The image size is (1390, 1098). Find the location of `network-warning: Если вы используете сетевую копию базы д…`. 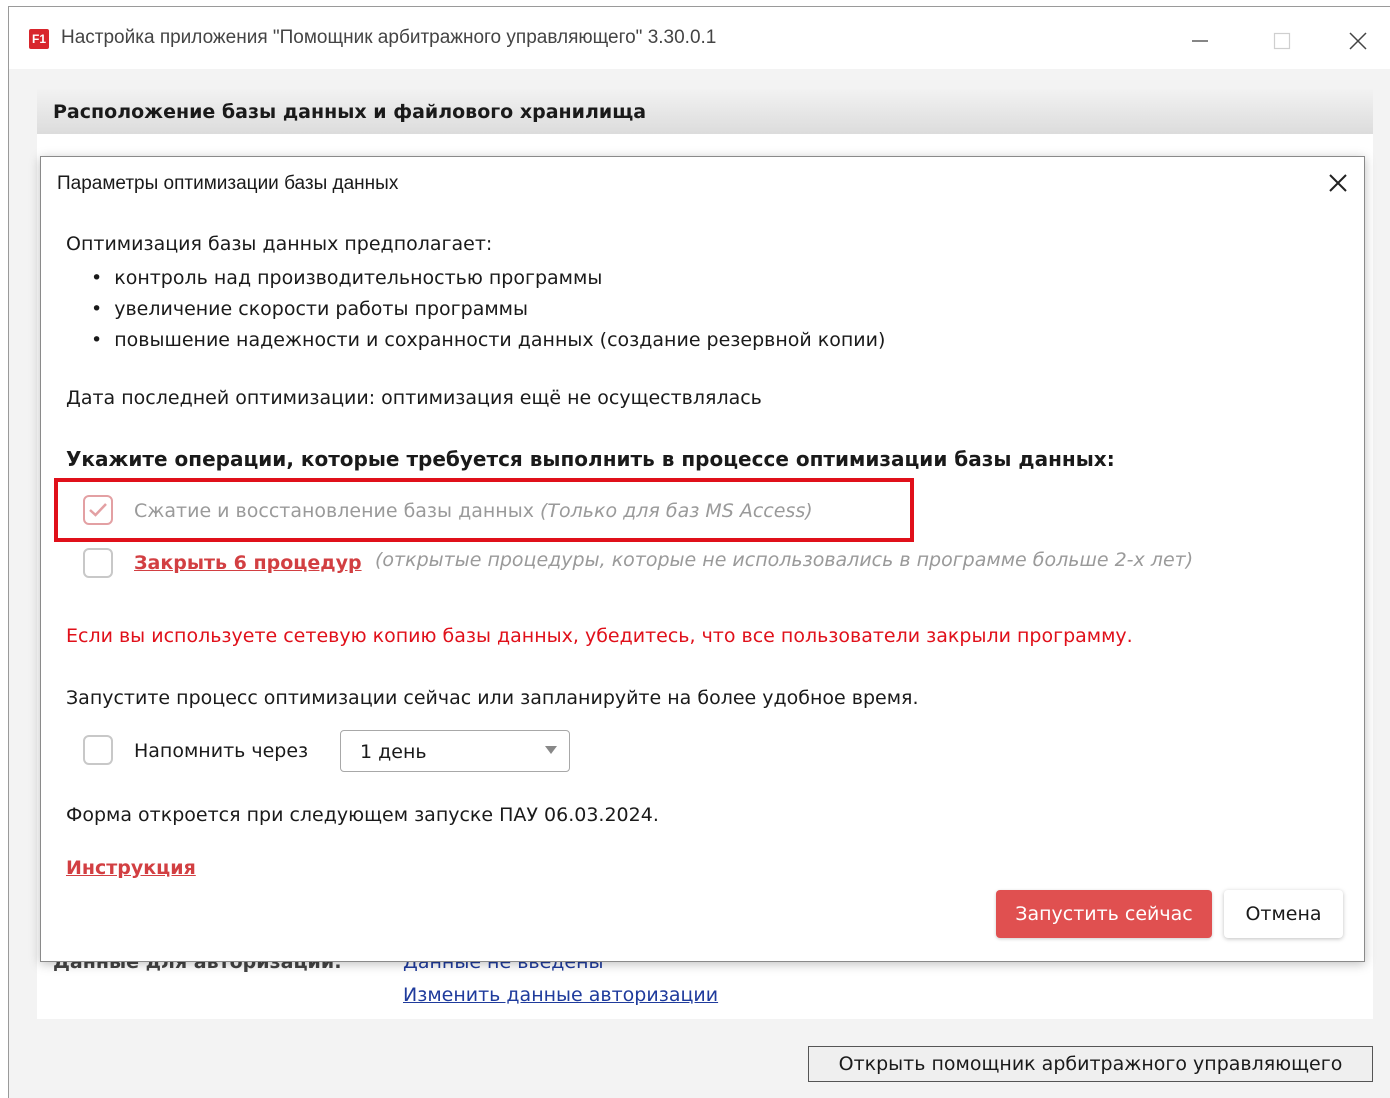

network-warning: Если вы используете сетевую копию базы д… is located at coordinates (599, 636).